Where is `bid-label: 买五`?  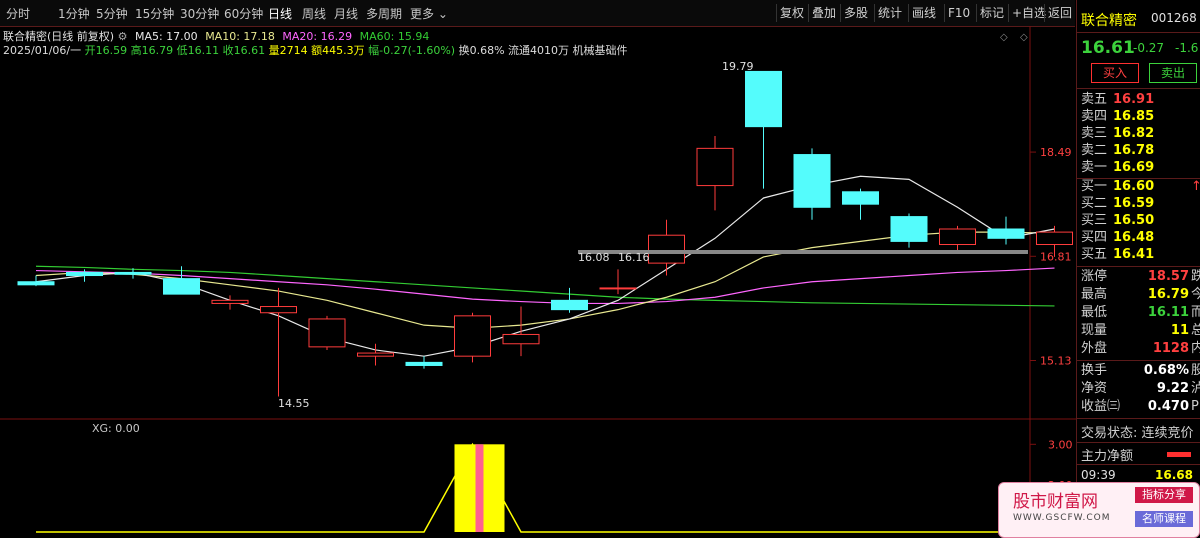
bid-label: 买五 is located at coordinates (1094, 254).